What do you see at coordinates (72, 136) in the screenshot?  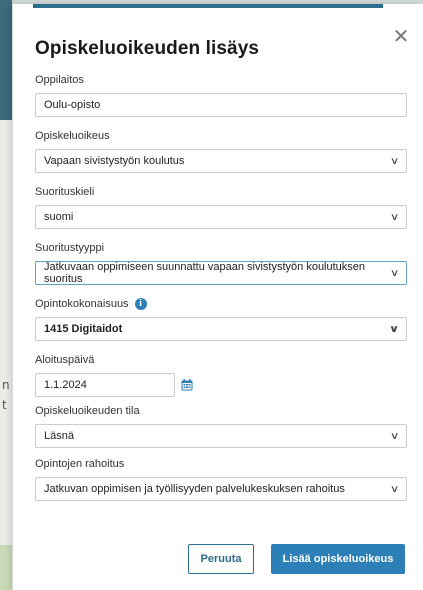 I see `opiskeluoikeus-label: Opiskeluoikeus` at bounding box center [72, 136].